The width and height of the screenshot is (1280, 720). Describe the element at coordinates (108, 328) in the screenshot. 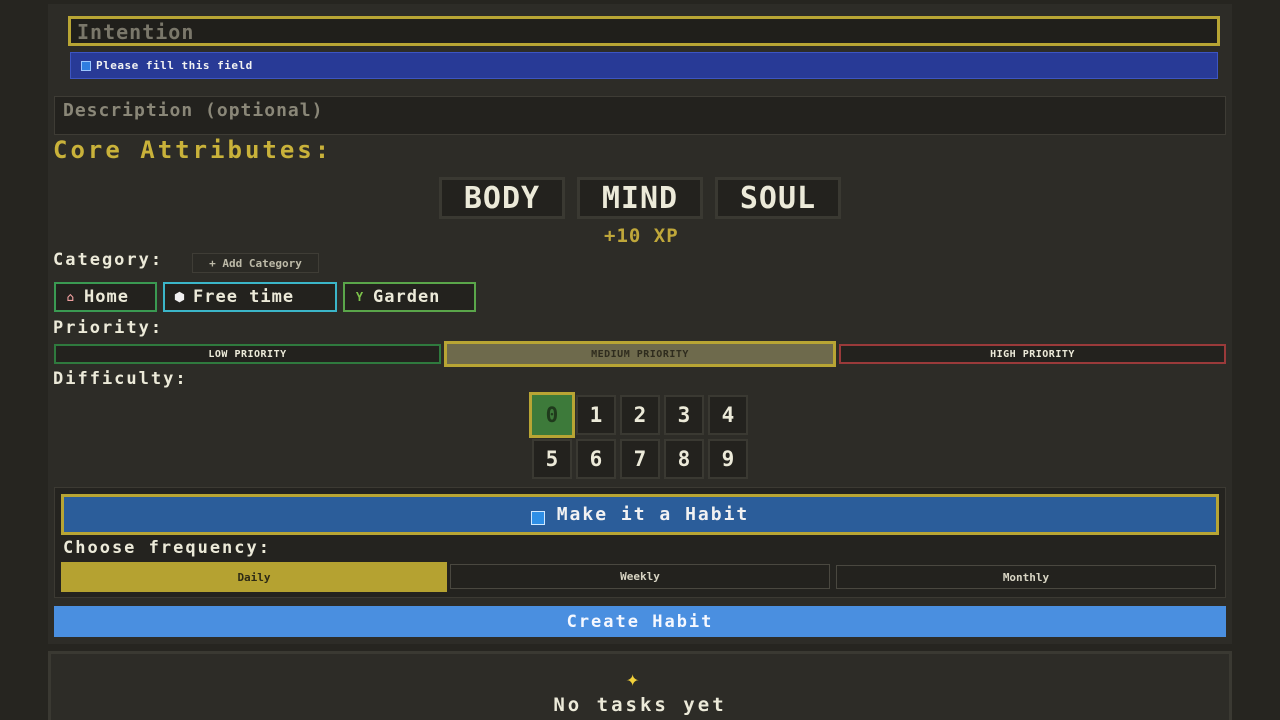

I see `priority-label: Priority:` at that location.